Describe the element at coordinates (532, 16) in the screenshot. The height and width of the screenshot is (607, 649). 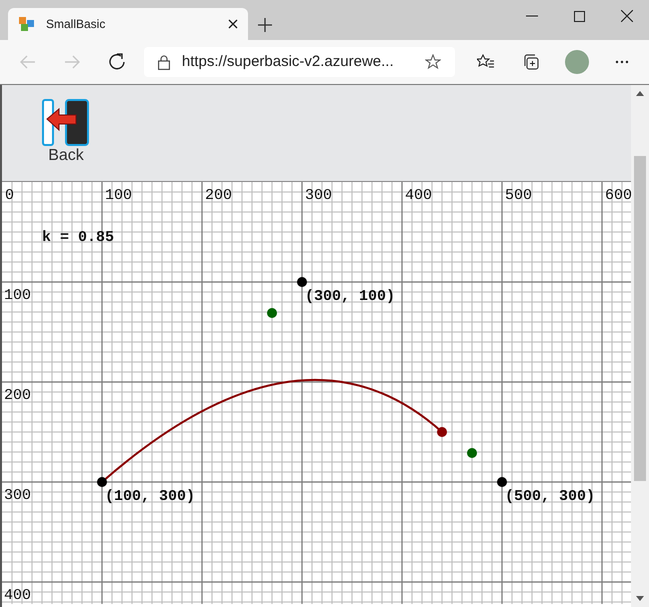
I see `minimize-icon` at that location.